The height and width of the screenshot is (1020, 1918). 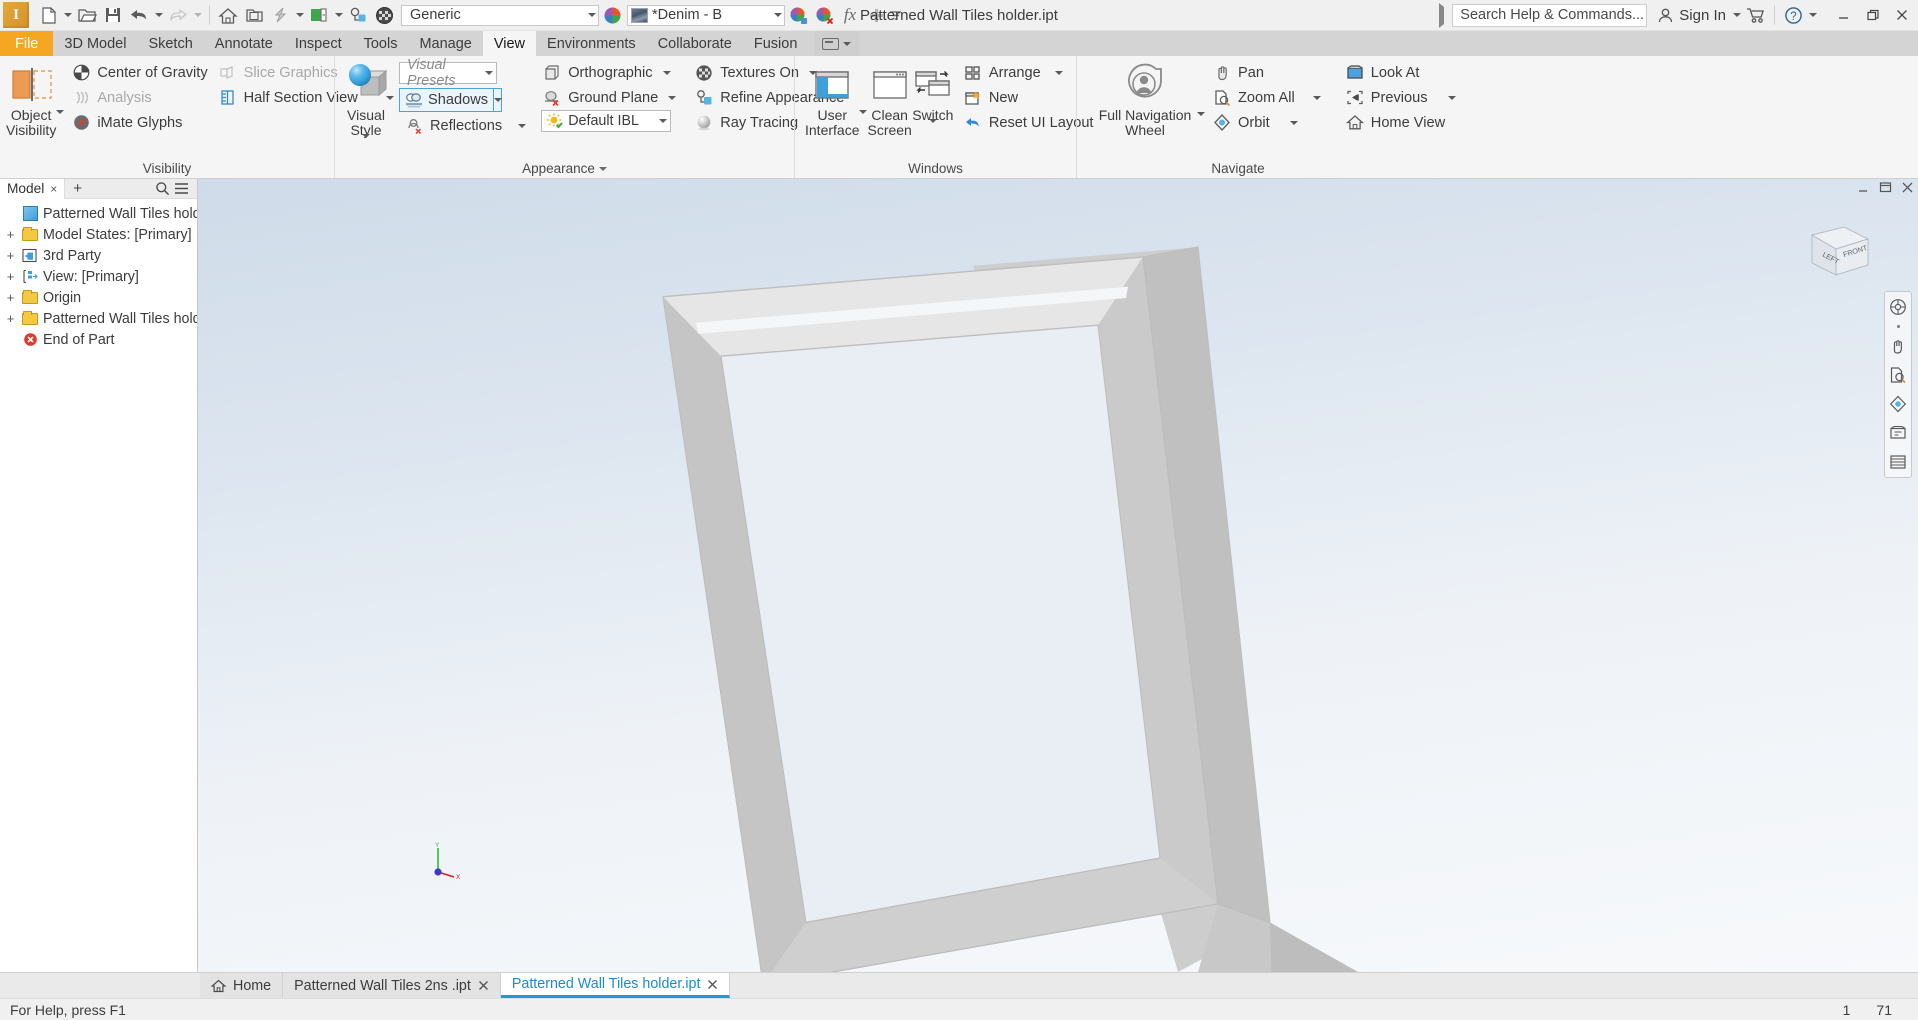 What do you see at coordinates (280, 15) in the screenshot?
I see `parameters-icon` at bounding box center [280, 15].